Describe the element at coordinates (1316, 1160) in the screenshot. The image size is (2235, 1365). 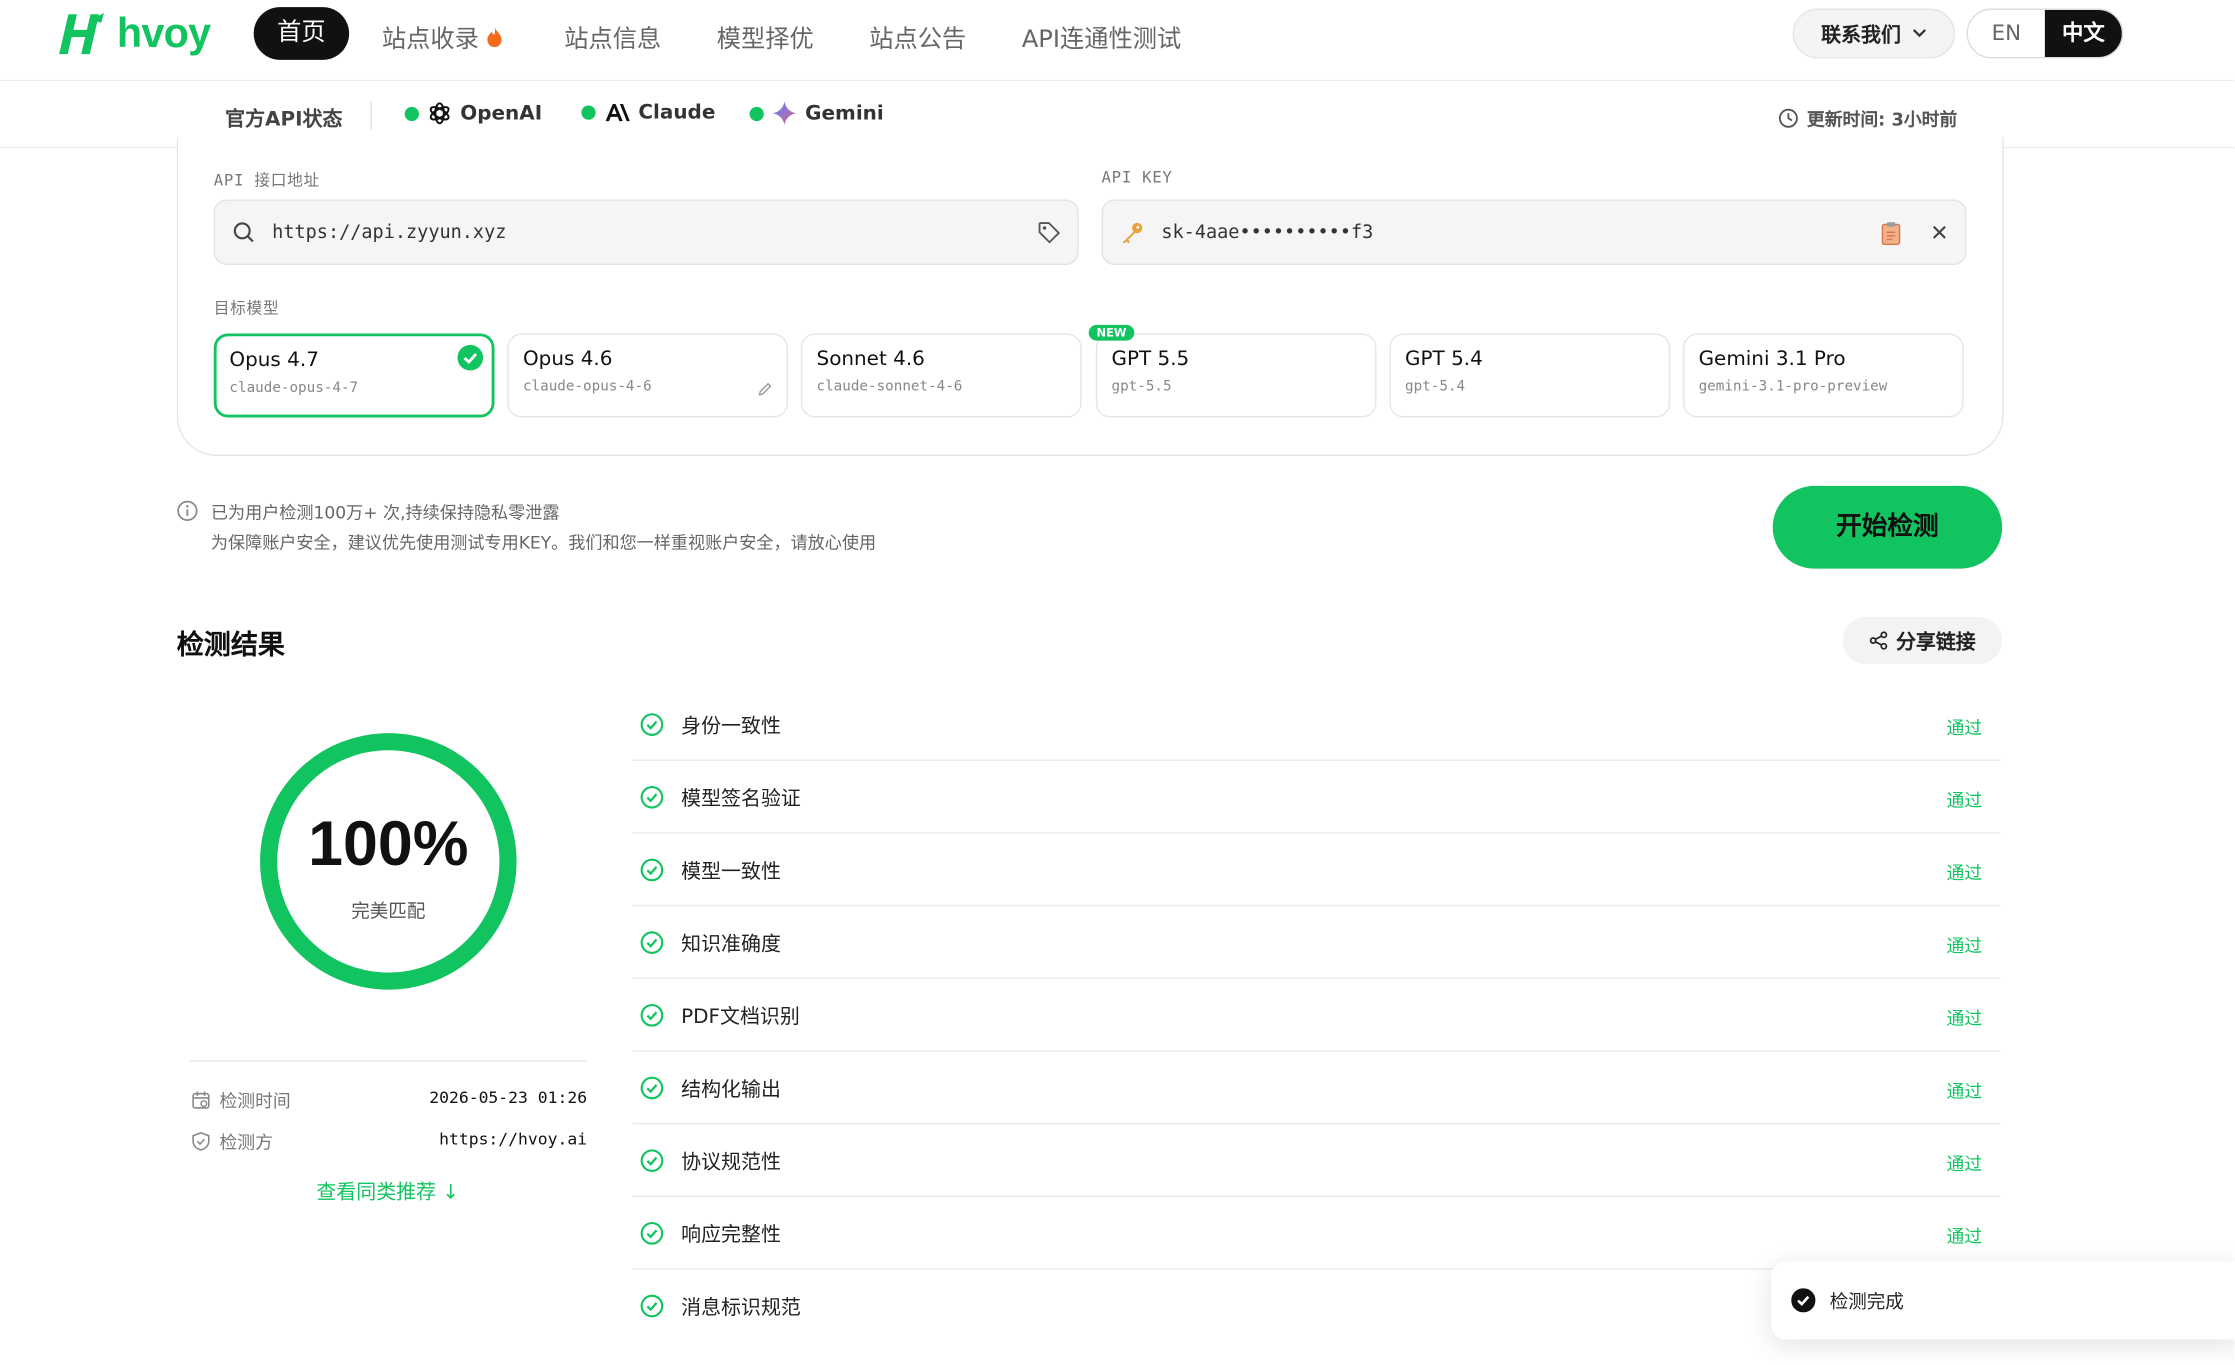
I see `check-row-protocol: 协议规范性 通过` at that location.